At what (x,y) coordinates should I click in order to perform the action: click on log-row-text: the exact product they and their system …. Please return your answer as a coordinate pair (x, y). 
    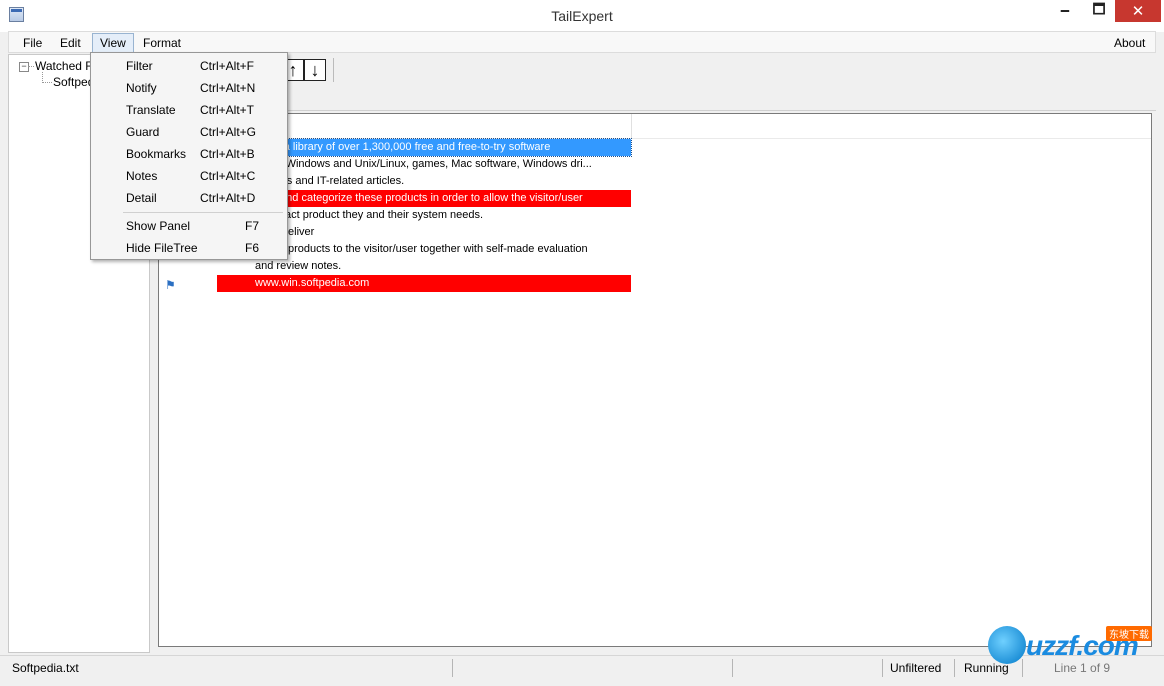
    Looking at the image, I should click on (369, 215).